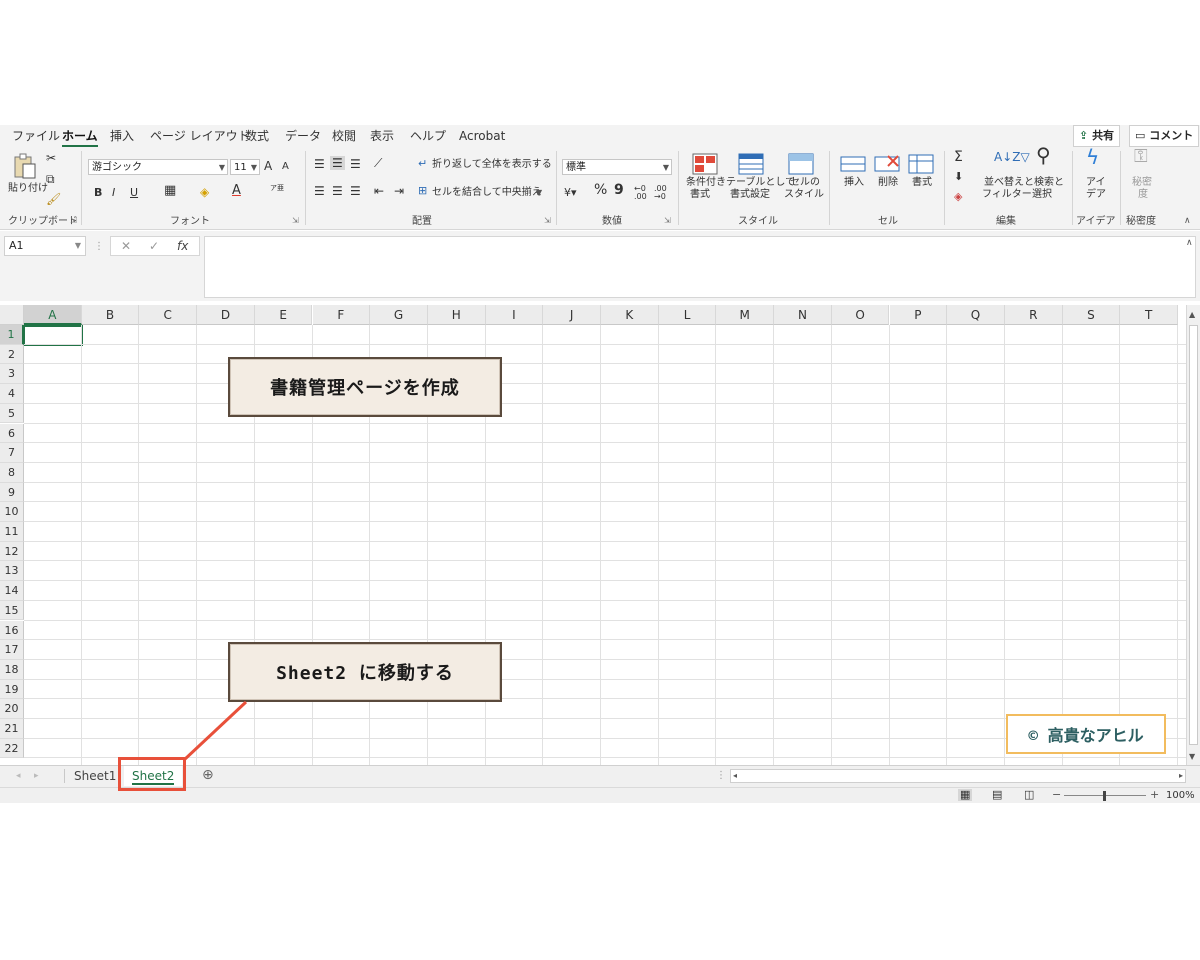 The height and width of the screenshot is (960, 1200). Describe the element at coordinates (152, 774) in the screenshot. I see `highlight-box-sheet2` at that location.